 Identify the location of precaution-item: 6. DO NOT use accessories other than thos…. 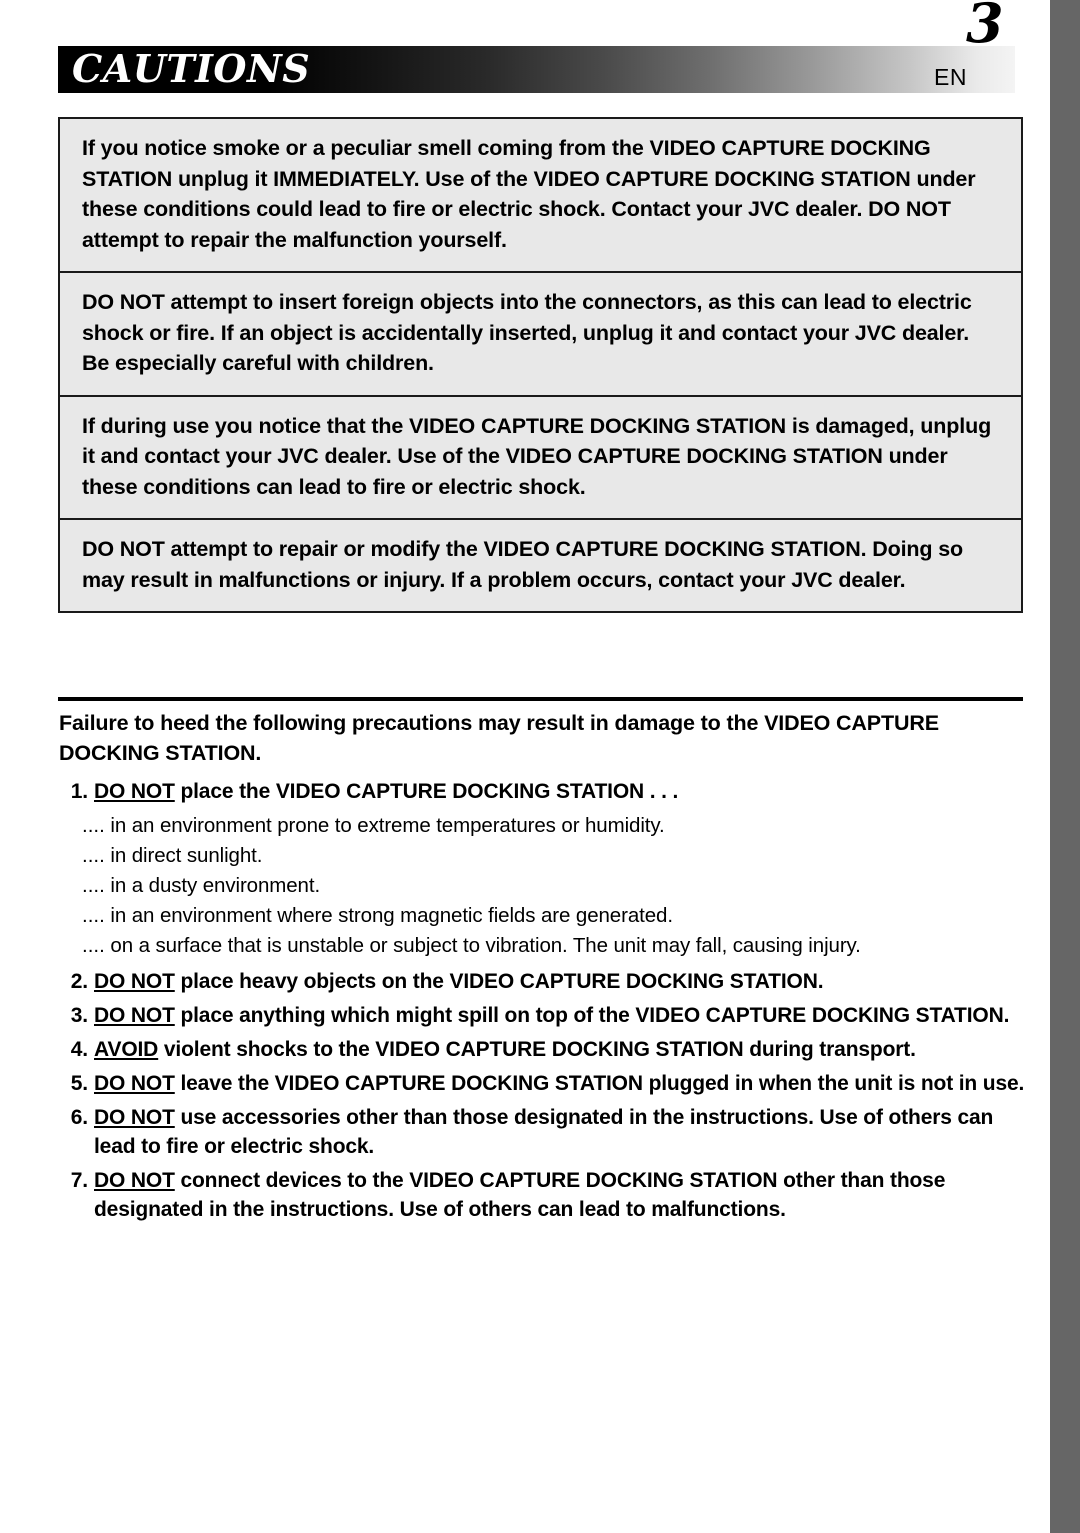
(543, 1132).